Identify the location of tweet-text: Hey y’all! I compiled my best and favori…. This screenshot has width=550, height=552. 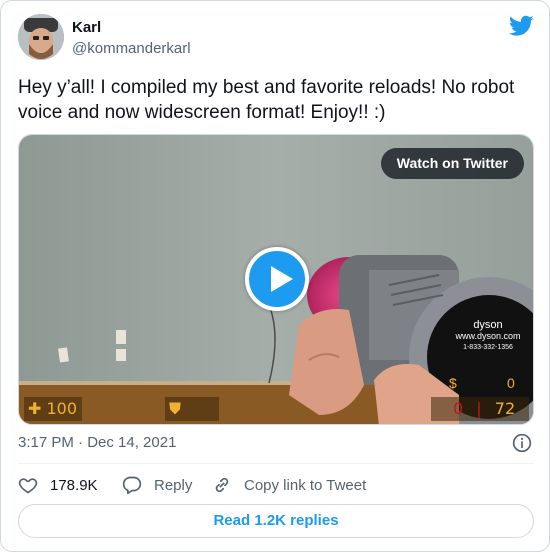
(266, 100).